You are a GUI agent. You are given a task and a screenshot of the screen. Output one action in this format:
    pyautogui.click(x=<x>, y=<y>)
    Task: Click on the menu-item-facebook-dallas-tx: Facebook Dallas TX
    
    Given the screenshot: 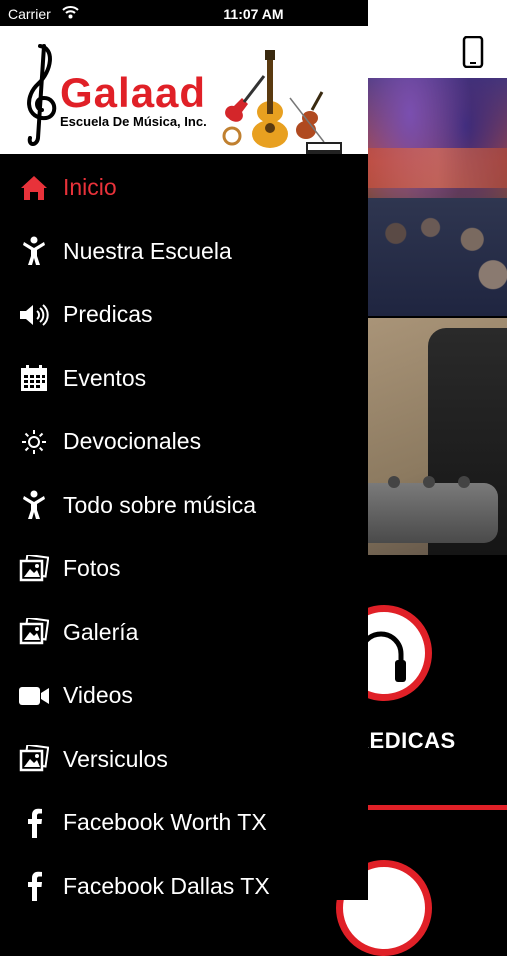 What is the action you would take?
    pyautogui.click(x=184, y=887)
    